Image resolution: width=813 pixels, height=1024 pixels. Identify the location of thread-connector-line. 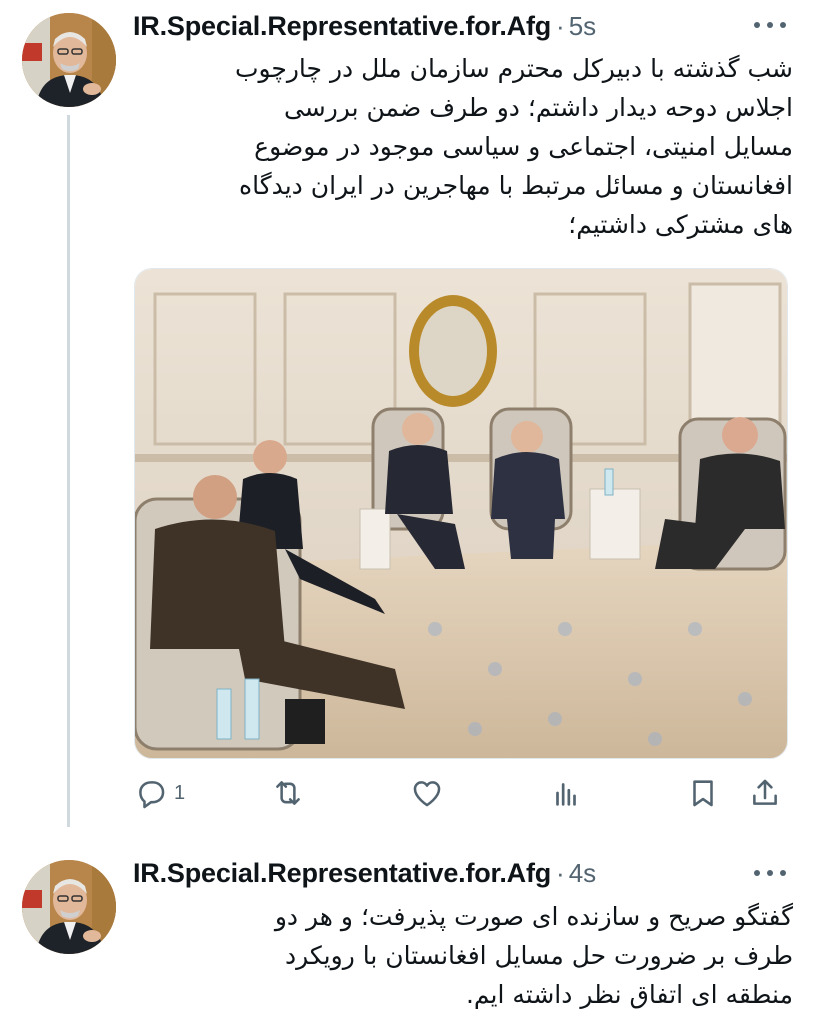
(68, 471).